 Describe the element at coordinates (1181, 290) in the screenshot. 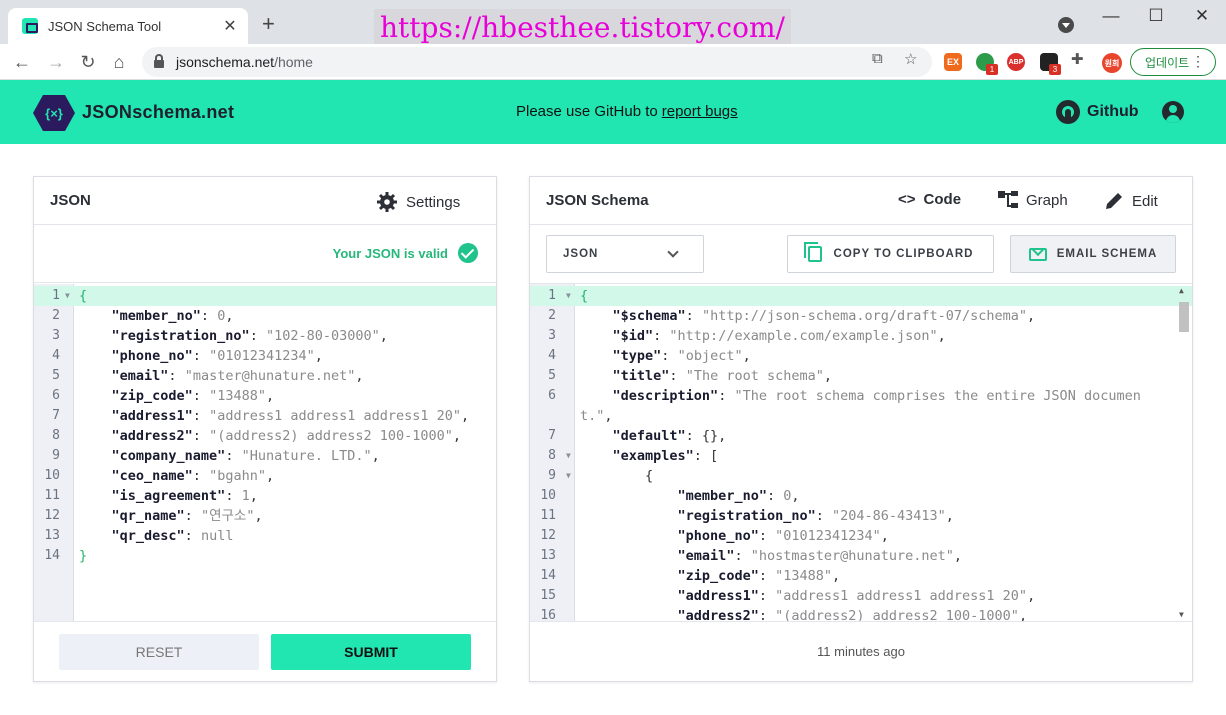

I see `scroll-up-icon: ▲` at that location.